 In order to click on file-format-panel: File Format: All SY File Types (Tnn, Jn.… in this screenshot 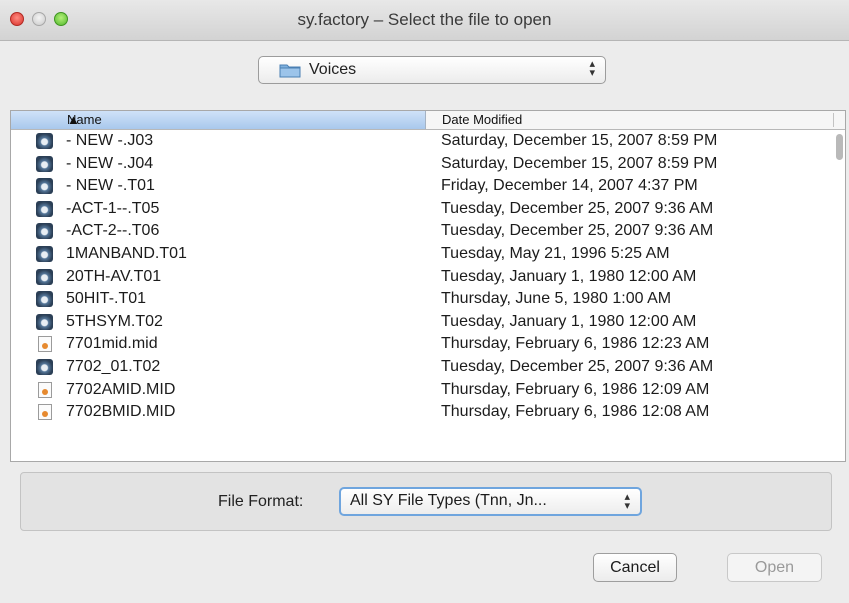, I will do `click(426, 501)`.